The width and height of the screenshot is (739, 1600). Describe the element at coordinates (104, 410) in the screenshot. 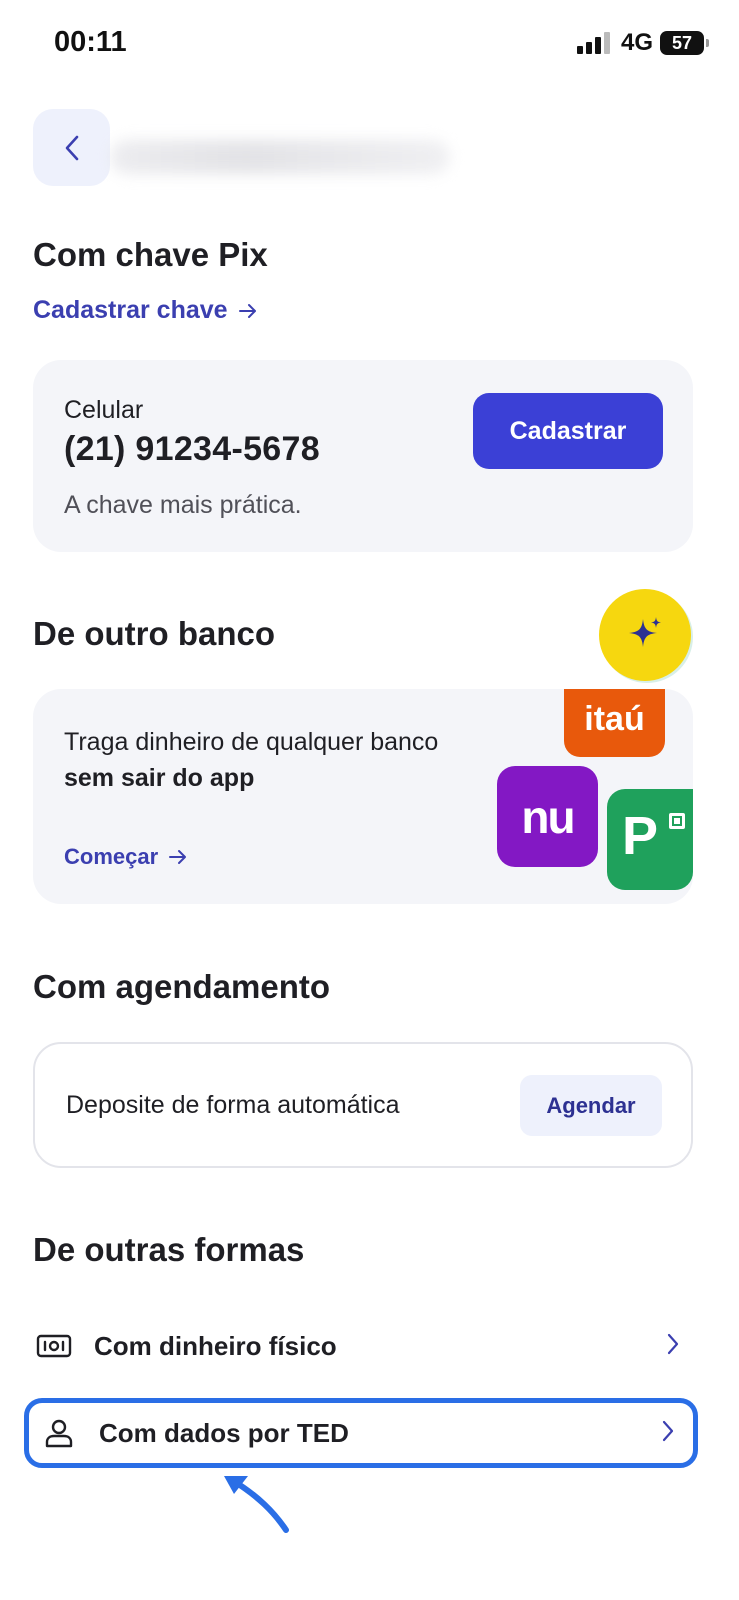

I see `pix-key-type: Celular` at that location.